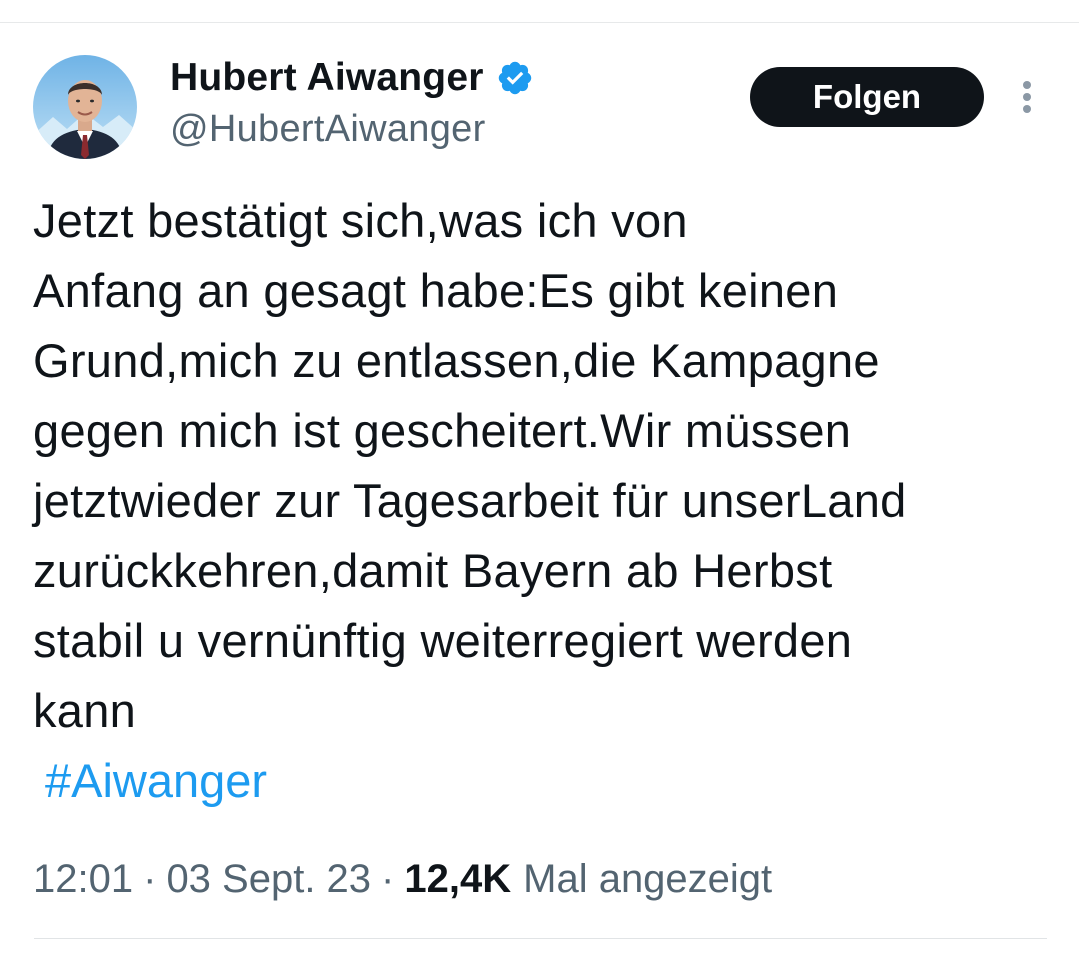 The width and height of the screenshot is (1079, 968). What do you see at coordinates (540, 938) in the screenshot?
I see `bottom-divider` at bounding box center [540, 938].